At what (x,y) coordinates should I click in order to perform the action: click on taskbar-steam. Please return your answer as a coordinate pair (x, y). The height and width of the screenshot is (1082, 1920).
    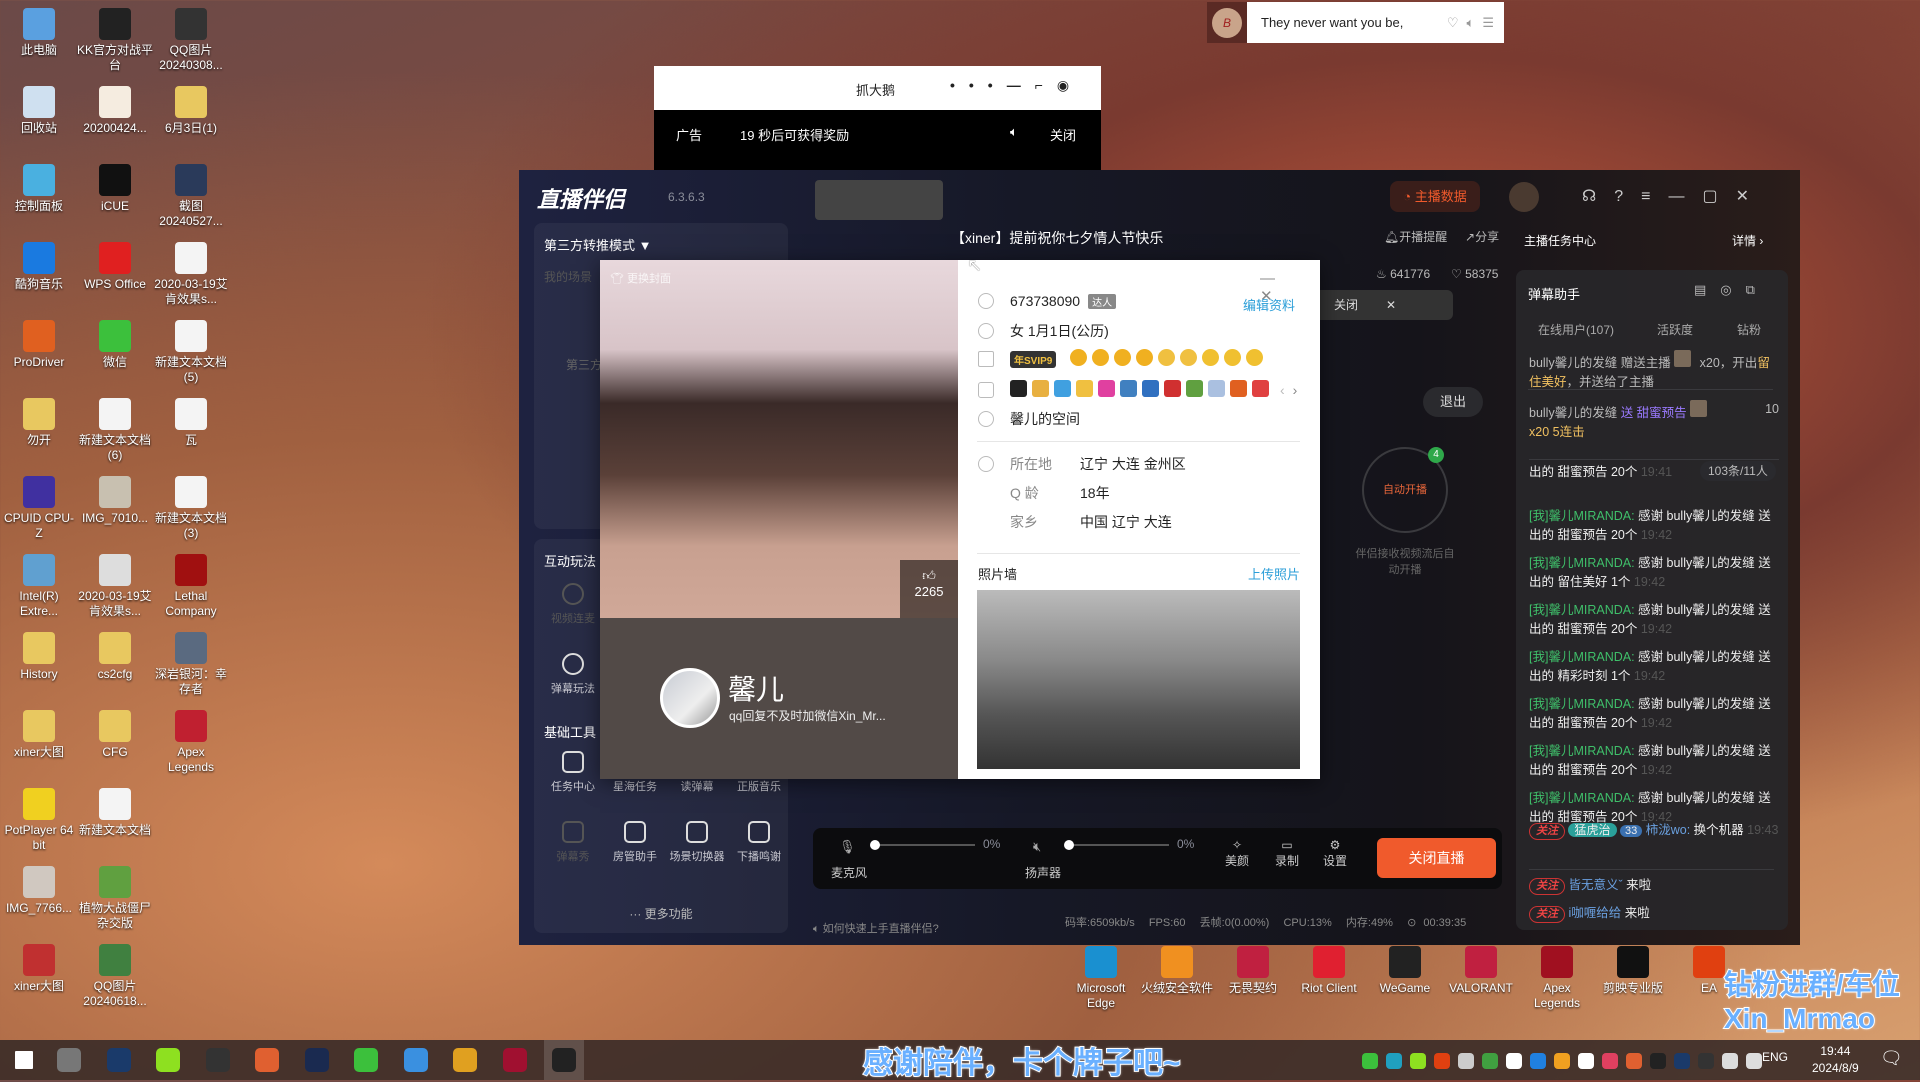
    Looking at the image, I should click on (119, 1060).